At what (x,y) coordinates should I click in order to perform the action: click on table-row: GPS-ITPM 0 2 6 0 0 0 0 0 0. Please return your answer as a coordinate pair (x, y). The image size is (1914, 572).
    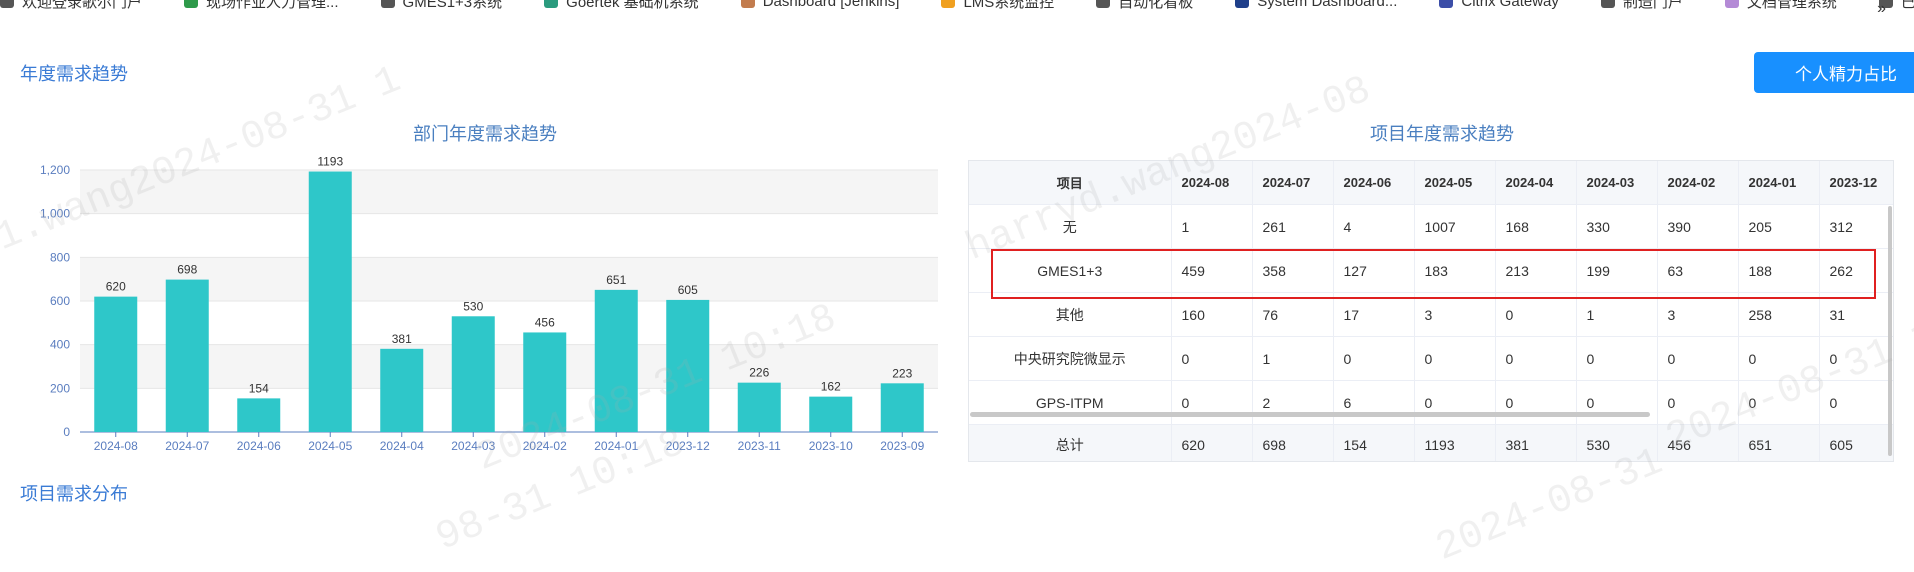
    Looking at the image, I should click on (1431, 402).